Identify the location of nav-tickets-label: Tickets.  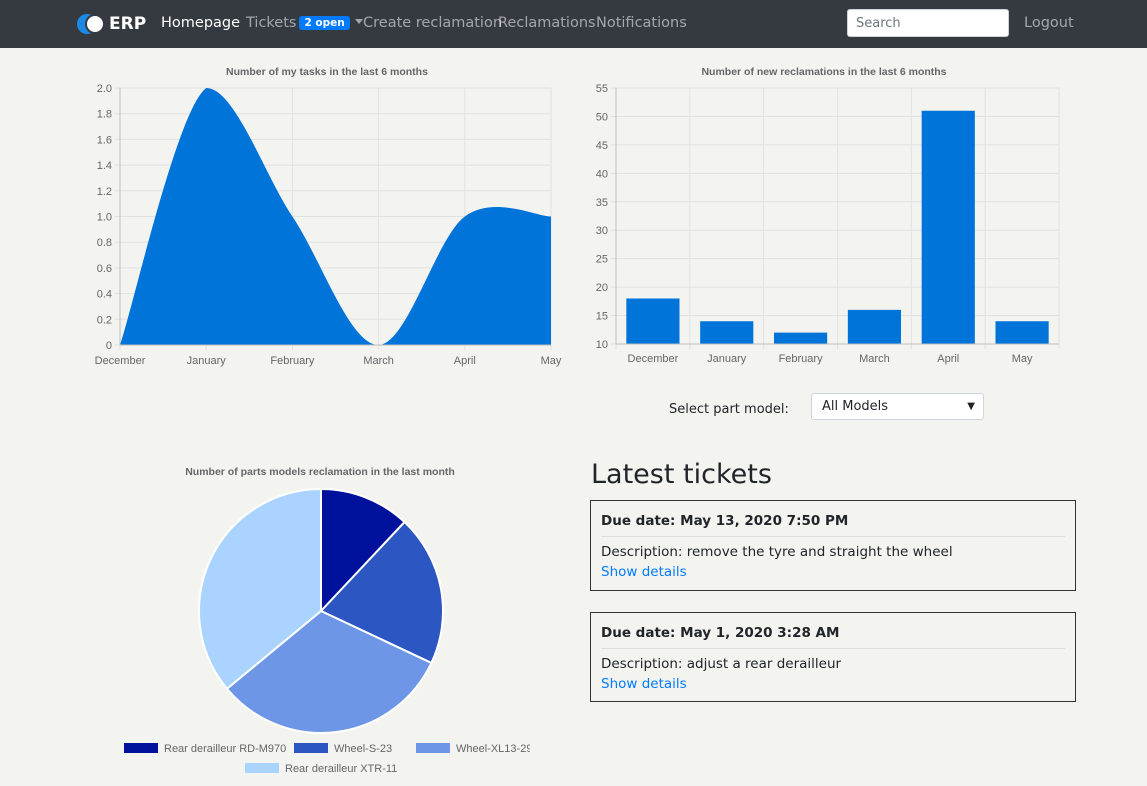
(271, 23).